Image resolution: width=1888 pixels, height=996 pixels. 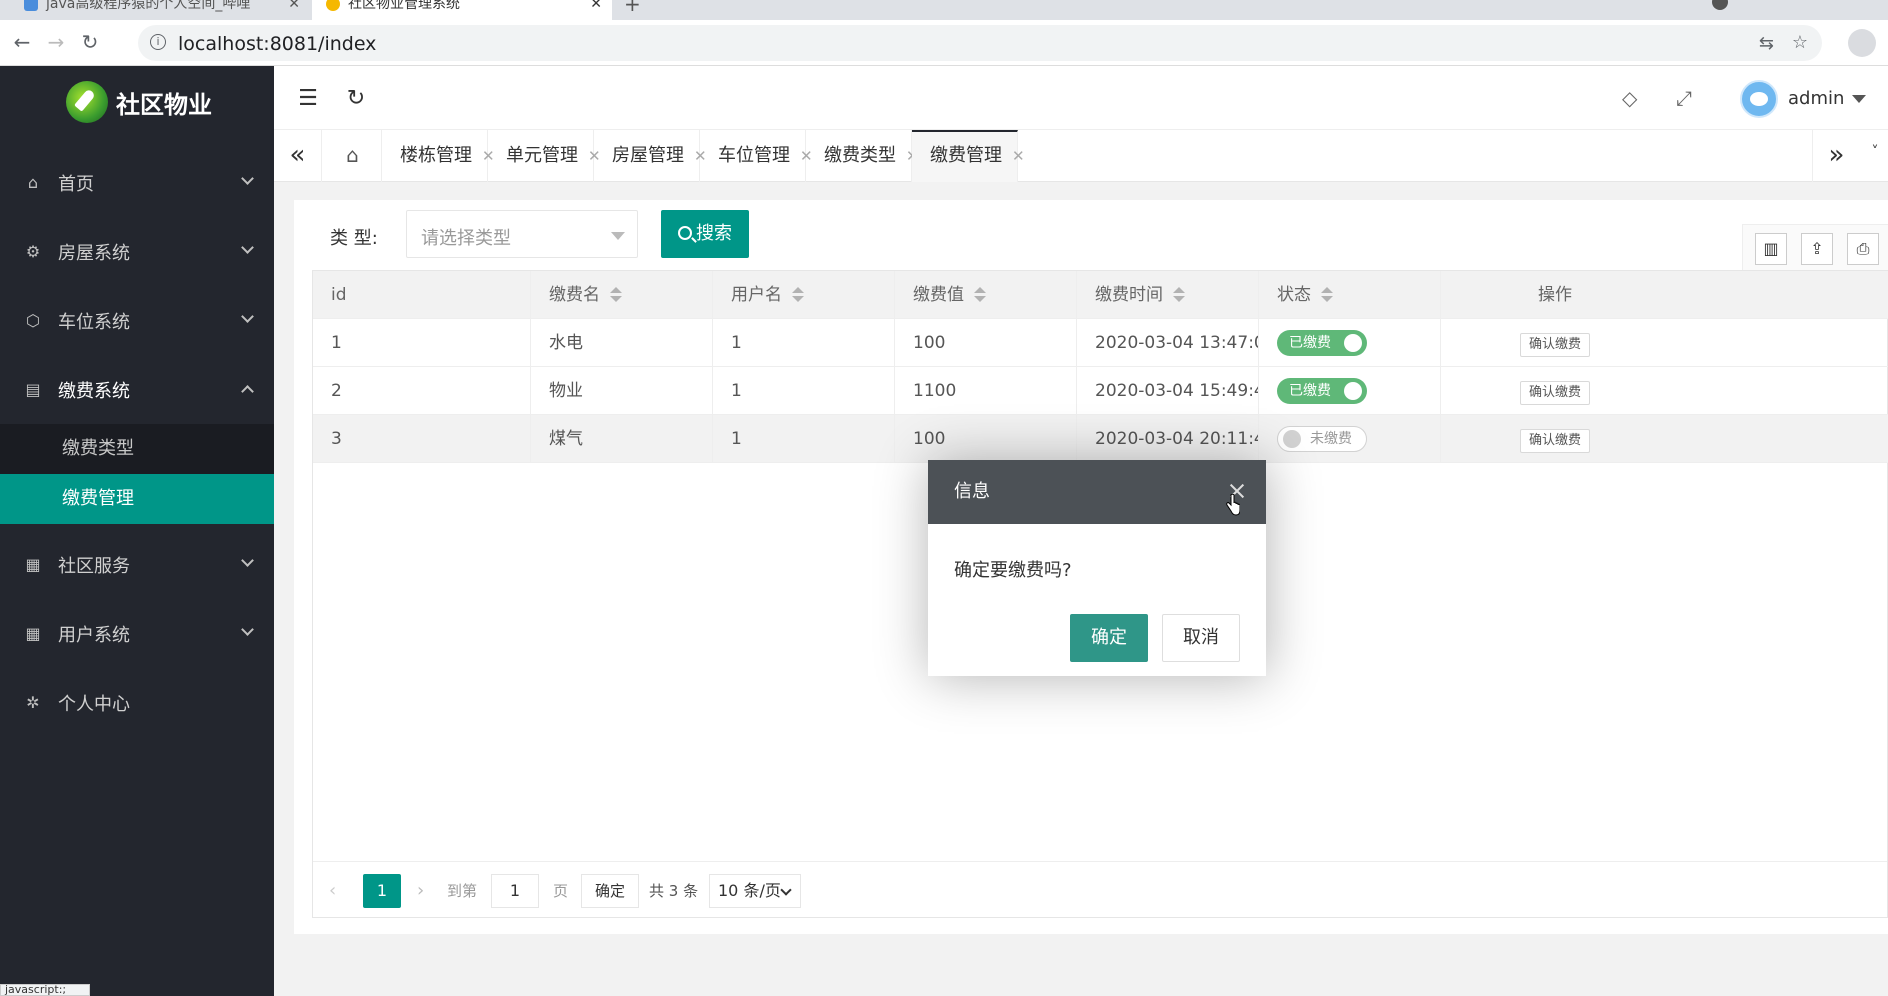 I want to click on user-gear-icon: ✲, so click(x=33, y=702).